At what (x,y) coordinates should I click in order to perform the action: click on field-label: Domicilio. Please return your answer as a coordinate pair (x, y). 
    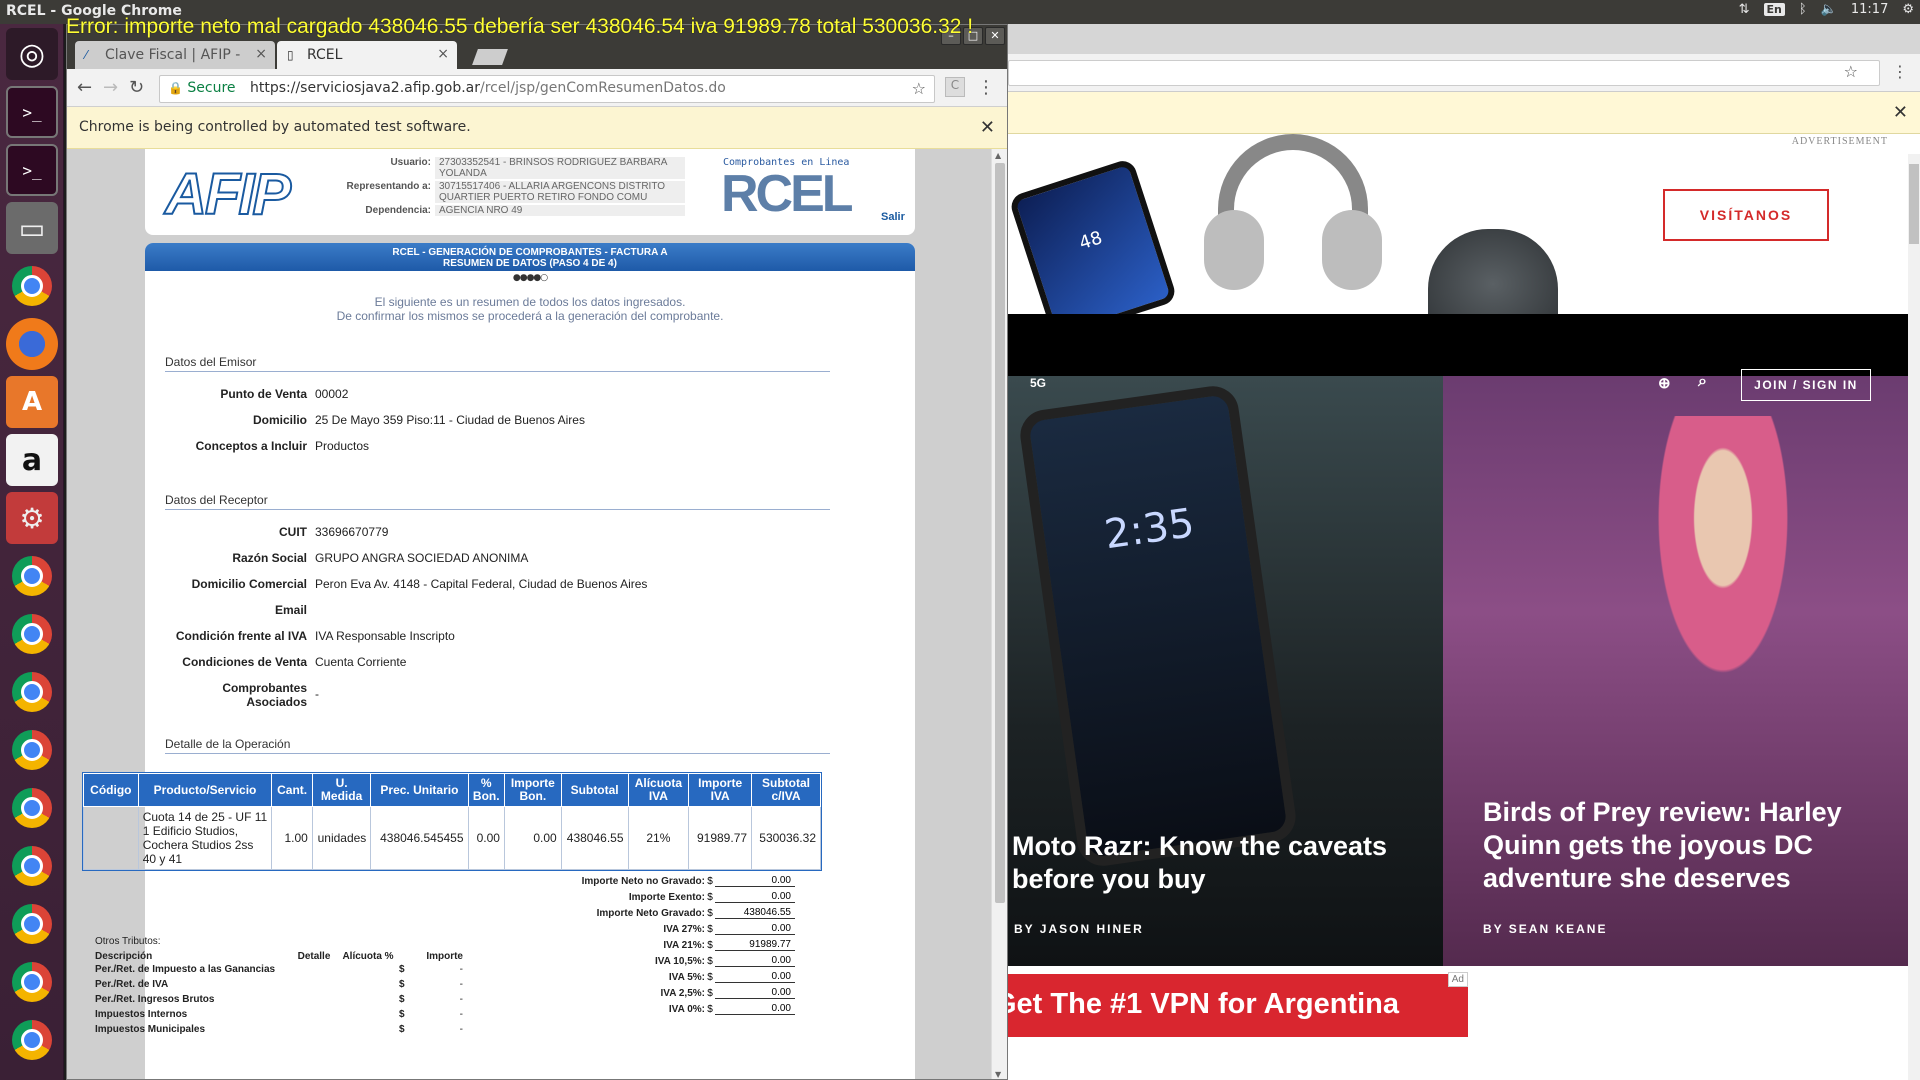
    Looking at the image, I should click on (279, 420).